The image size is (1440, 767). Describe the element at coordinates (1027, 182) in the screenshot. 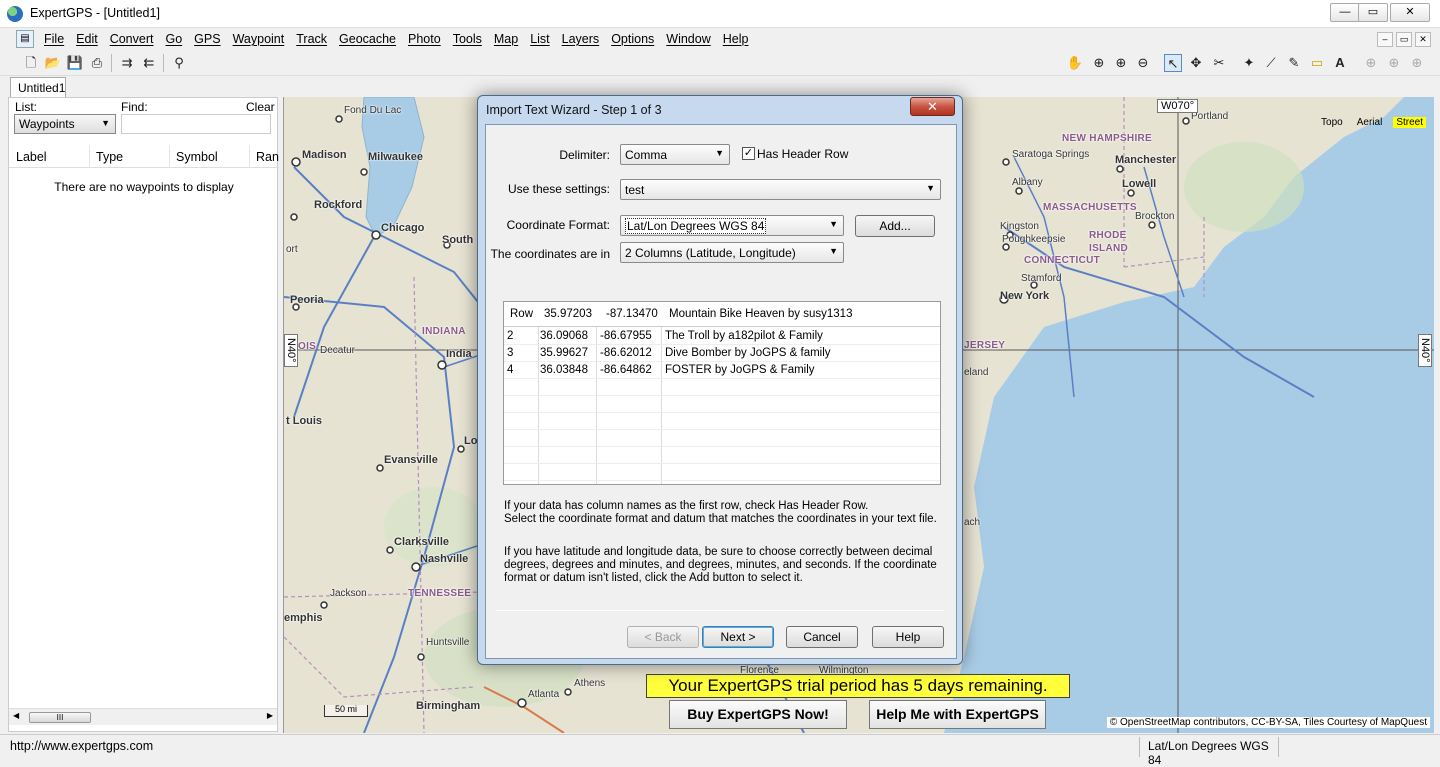

I see `map-label-albany: Albany` at that location.